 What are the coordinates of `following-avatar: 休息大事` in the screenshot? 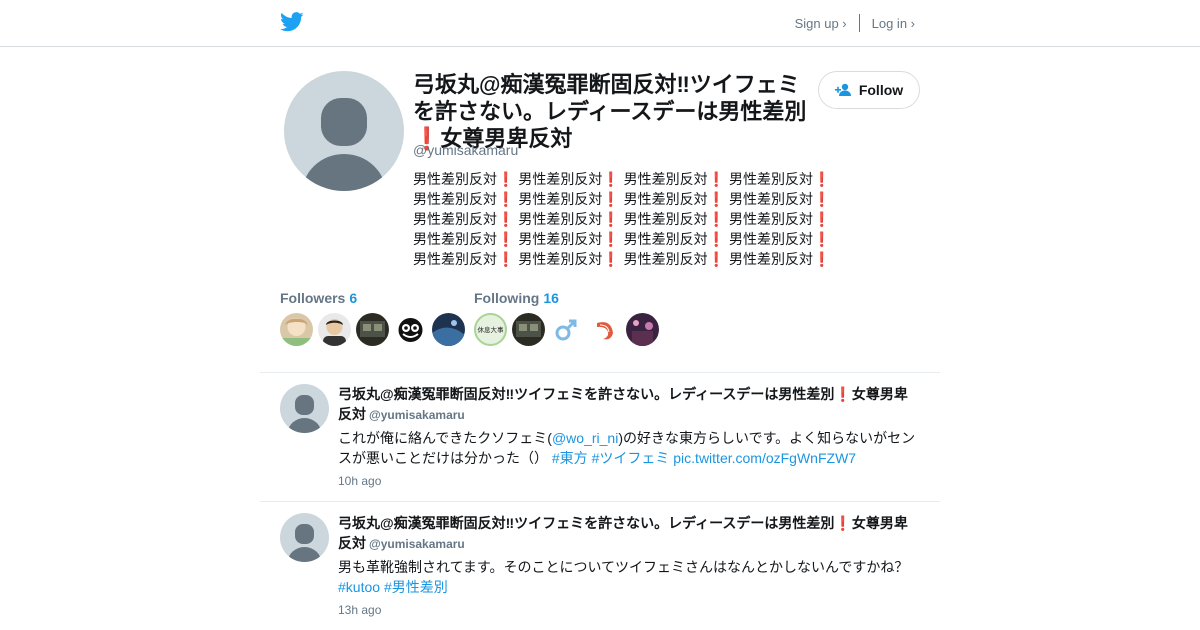 It's located at (490, 329).